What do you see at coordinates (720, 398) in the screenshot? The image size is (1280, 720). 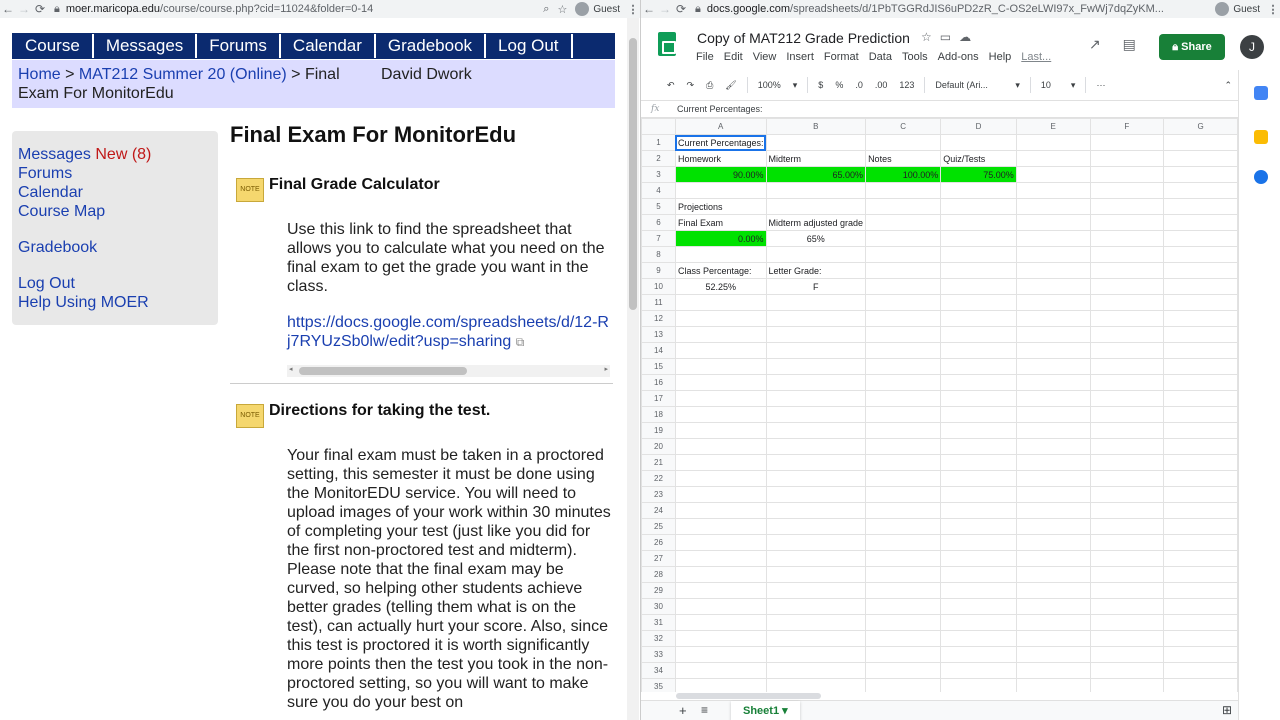 I see `cell-a17` at bounding box center [720, 398].